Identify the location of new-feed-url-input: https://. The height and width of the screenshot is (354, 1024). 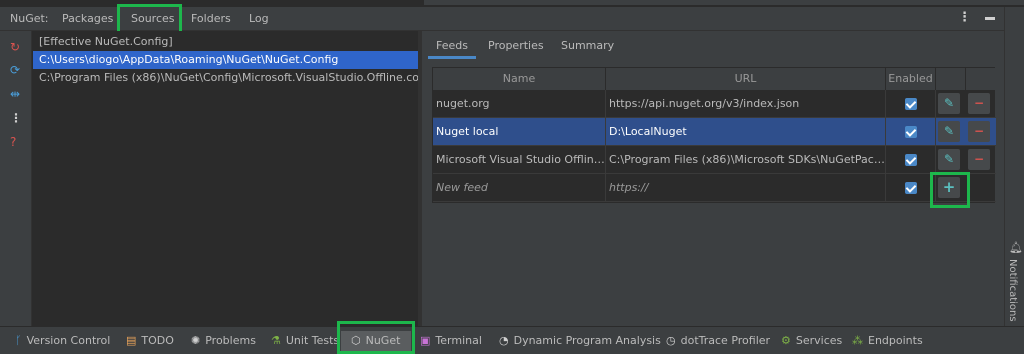
(746, 188).